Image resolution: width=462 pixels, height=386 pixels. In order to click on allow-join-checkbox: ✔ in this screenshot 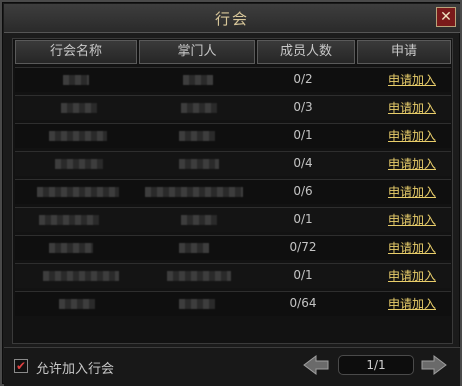, I will do `click(21, 366)`.